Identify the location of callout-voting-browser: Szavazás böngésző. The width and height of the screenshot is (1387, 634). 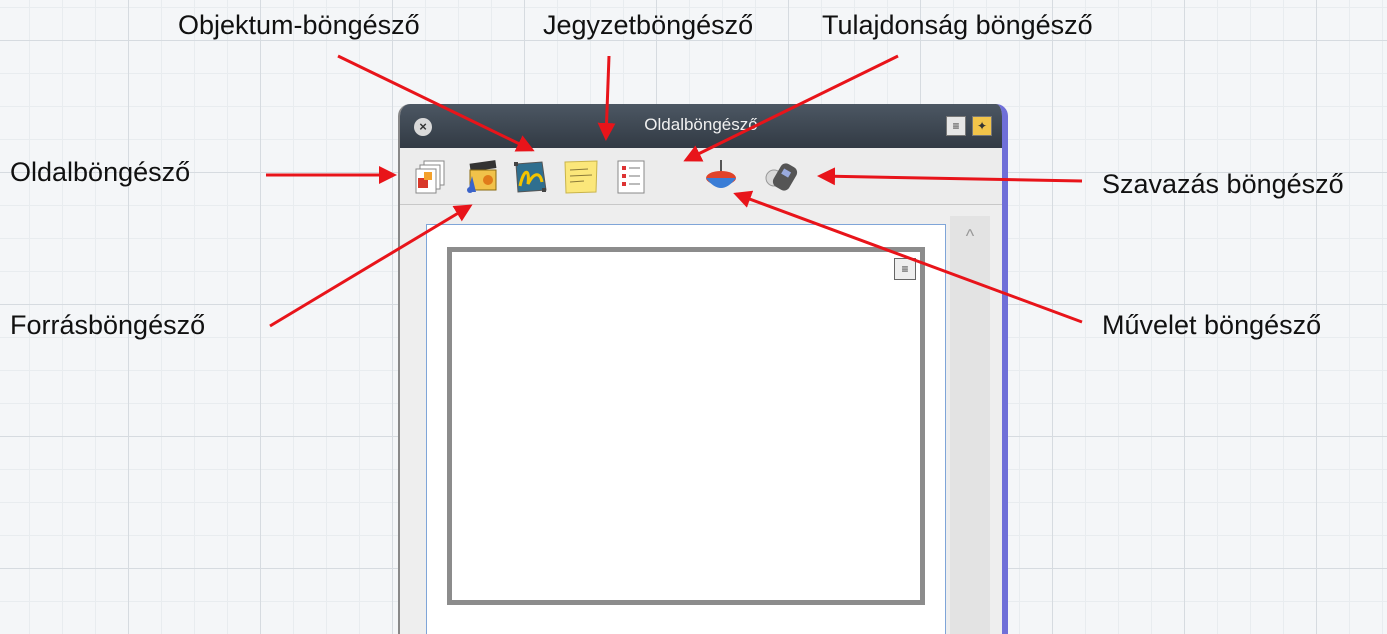
(1223, 184).